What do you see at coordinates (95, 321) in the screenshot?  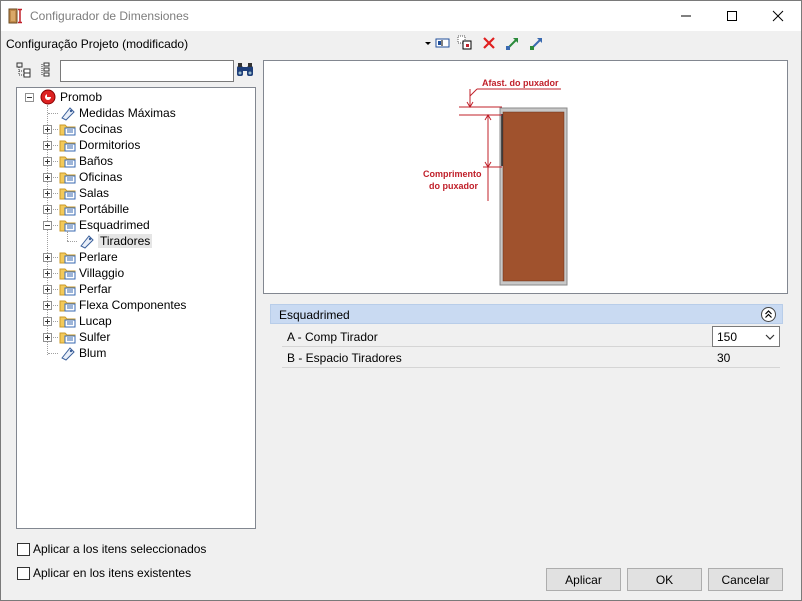 I see `tree-item-label: Lucap` at bounding box center [95, 321].